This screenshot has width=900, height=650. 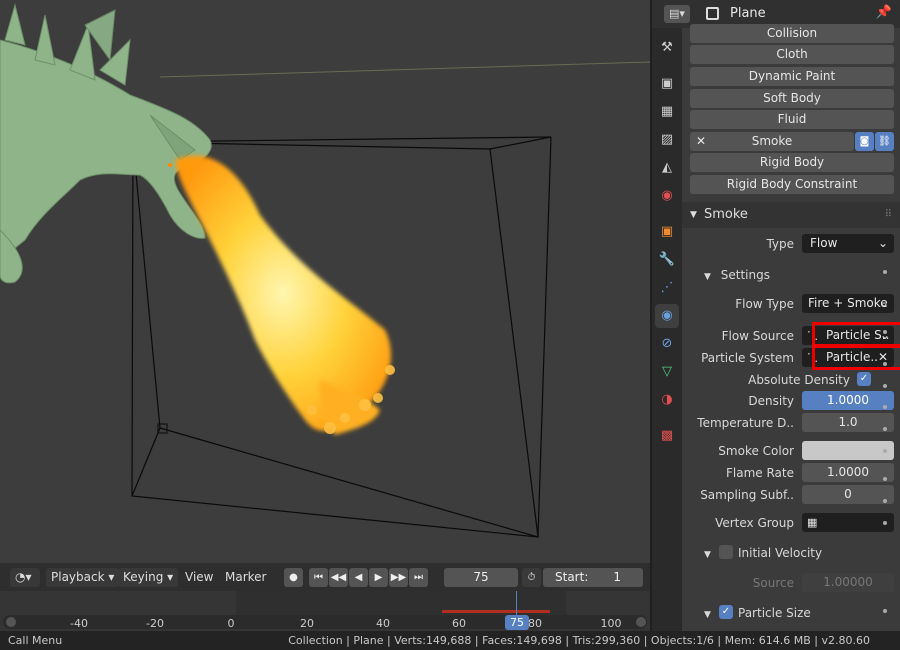 I want to click on absolute-density-checkbox: ✓, so click(x=864, y=379).